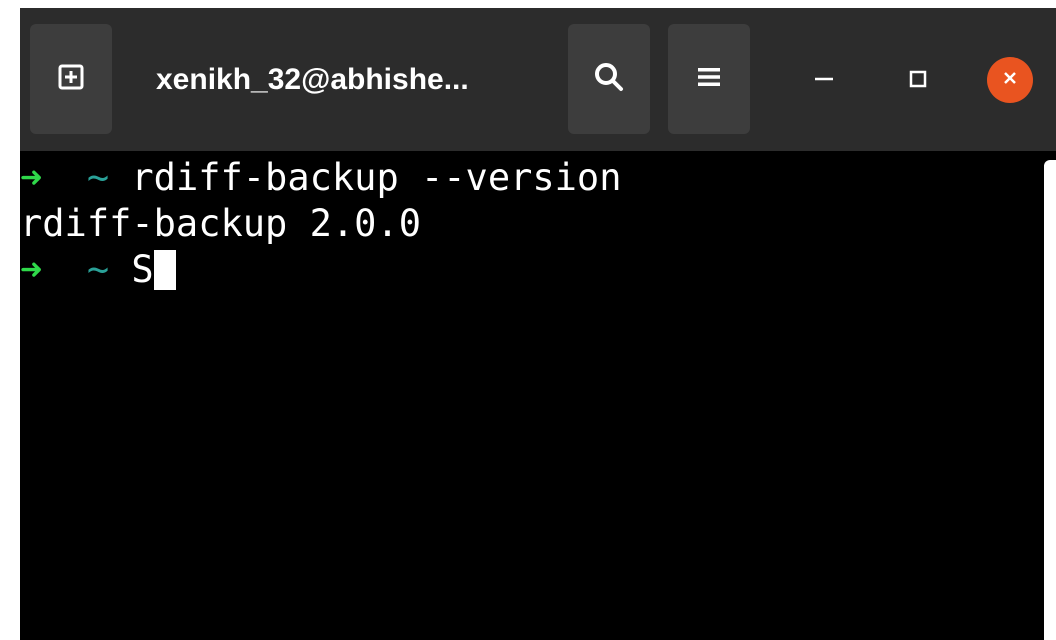 The width and height of the screenshot is (1056, 640). What do you see at coordinates (142, 269) in the screenshot?
I see `current-input: S` at bounding box center [142, 269].